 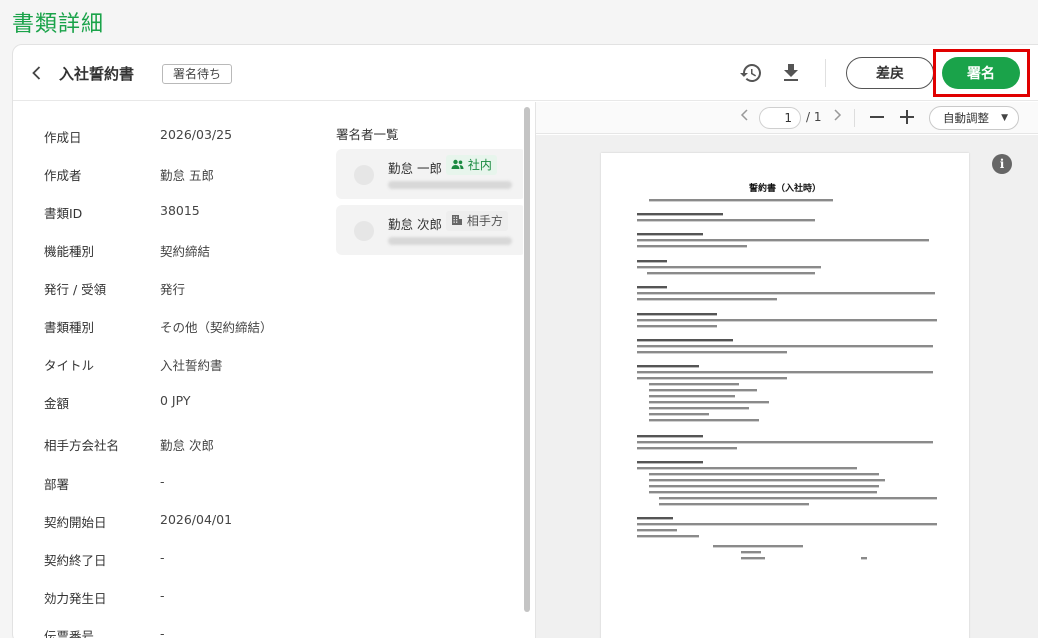 I want to click on signers-title: 署名者一覧, so click(x=367, y=134).